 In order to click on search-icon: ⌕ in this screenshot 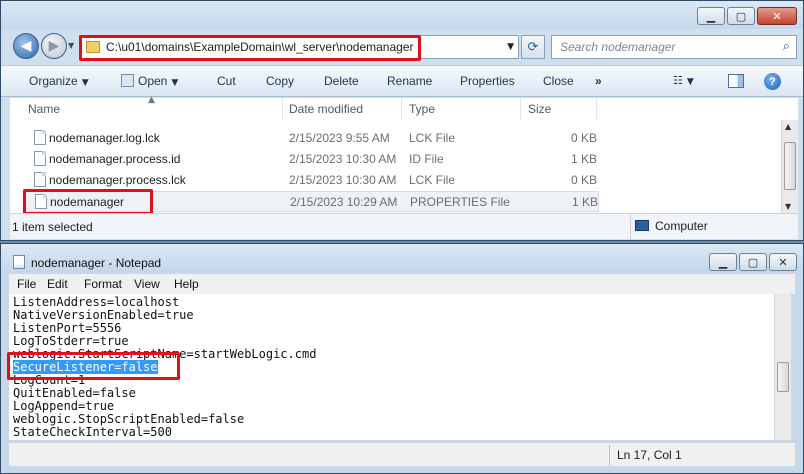, I will do `click(786, 46)`.